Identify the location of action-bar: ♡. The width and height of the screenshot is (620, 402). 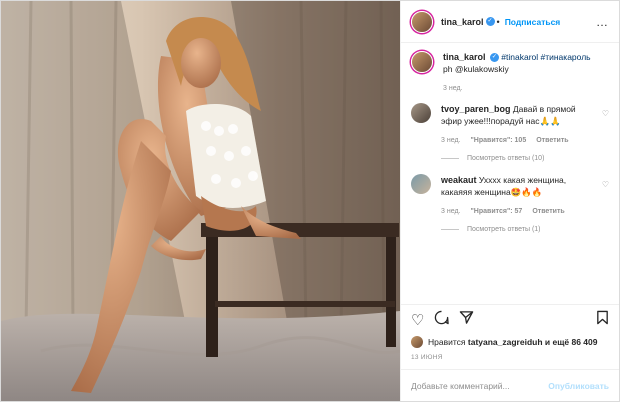
(510, 319).